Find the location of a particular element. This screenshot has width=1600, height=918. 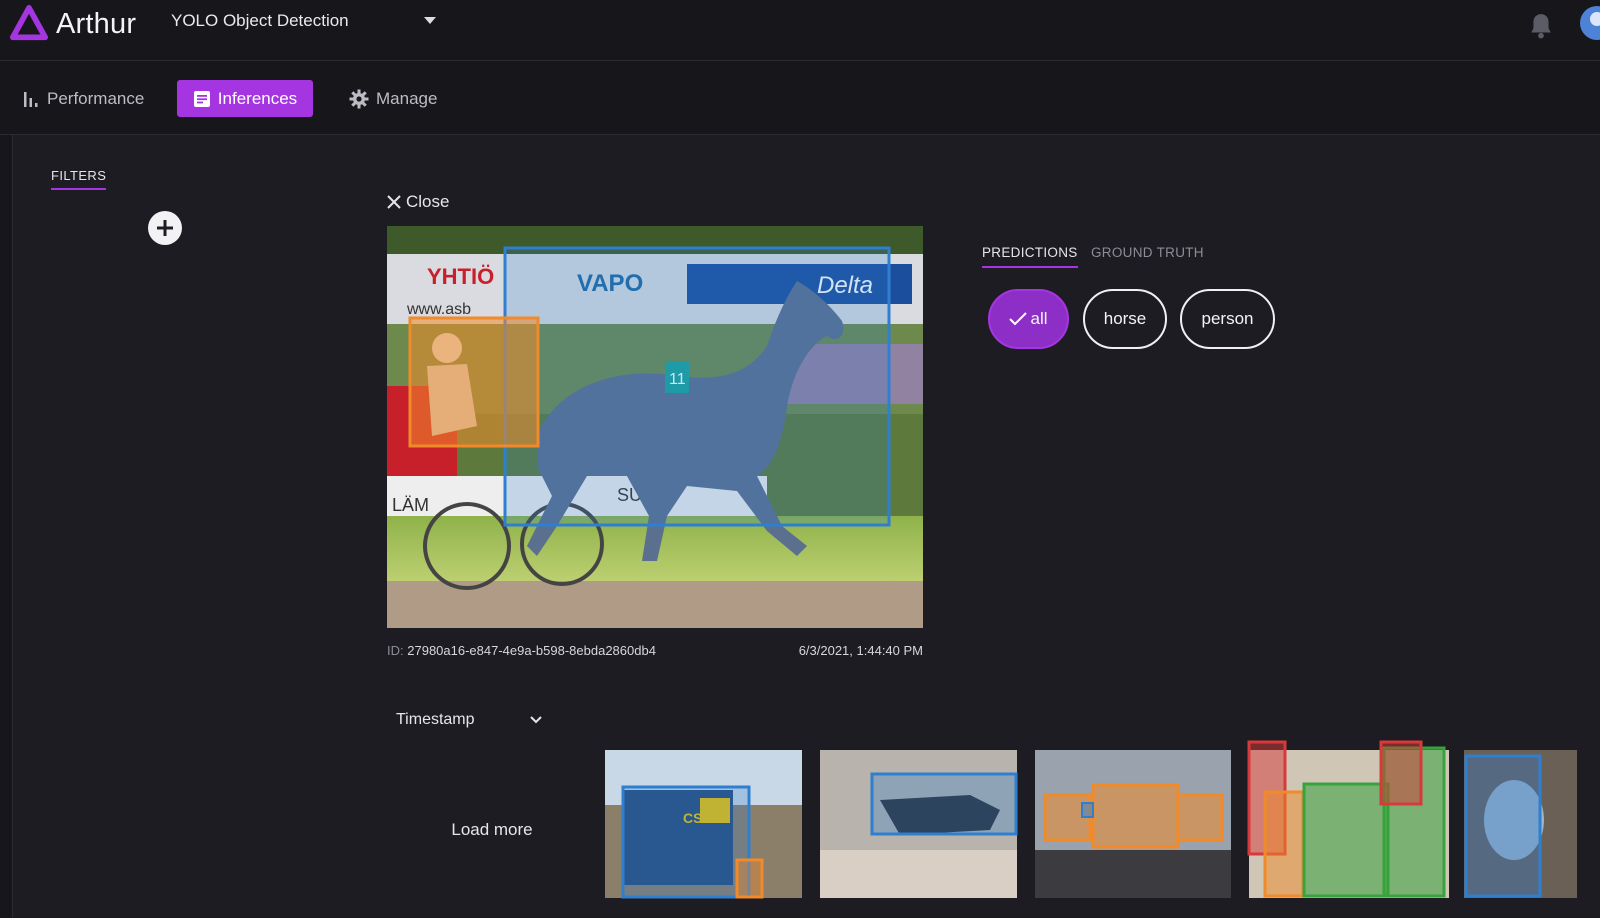

tab-manage: Manage is located at coordinates (393, 98).